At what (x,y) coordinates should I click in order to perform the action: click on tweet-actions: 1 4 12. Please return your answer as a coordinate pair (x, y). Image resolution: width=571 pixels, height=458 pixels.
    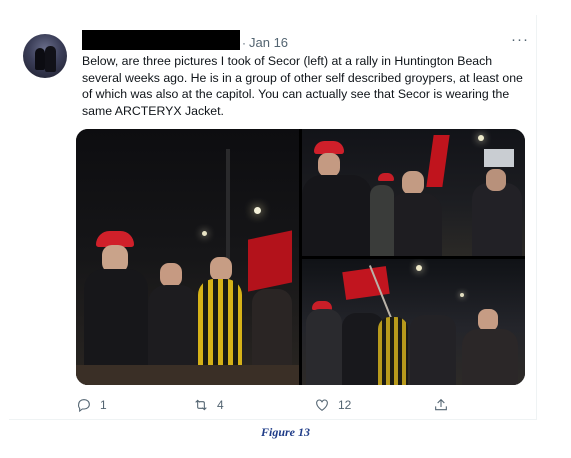
    Looking at the image, I should click on (300, 405).